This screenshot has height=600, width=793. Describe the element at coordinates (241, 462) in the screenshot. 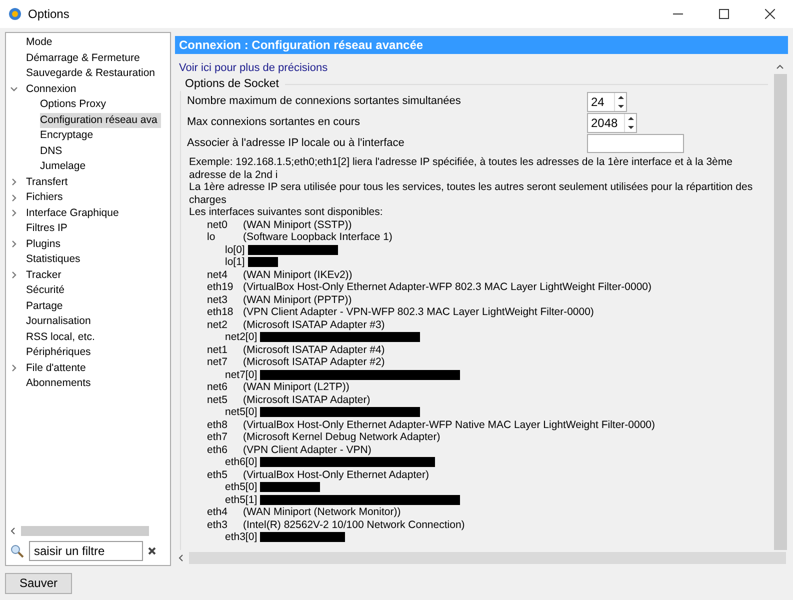

I see `address-label: eth6[0]` at that location.